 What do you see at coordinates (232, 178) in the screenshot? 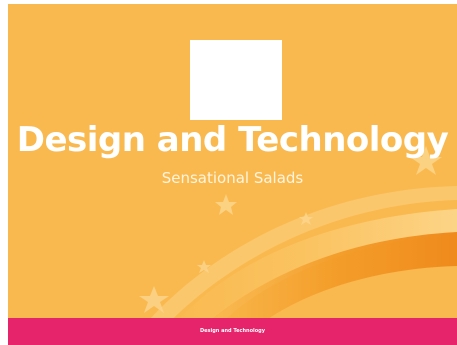
I see `slide-subtitle: Sensational Salads` at bounding box center [232, 178].